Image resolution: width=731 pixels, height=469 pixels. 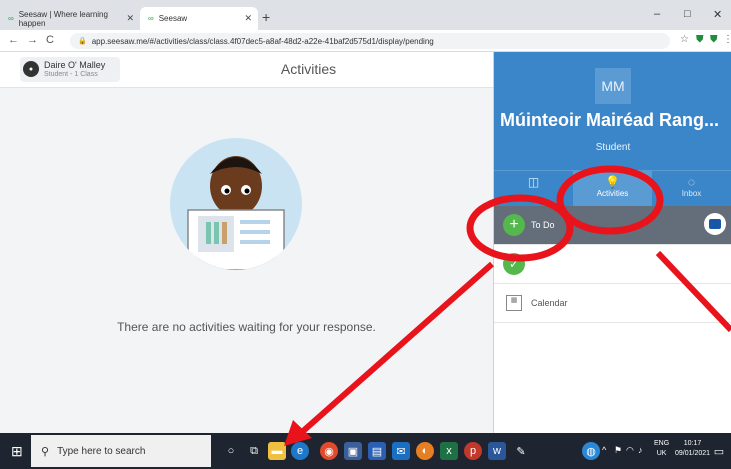 I want to click on teacher-profile: MM Múinteoir Mairéad Rang... Student, so click(x=612, y=111).